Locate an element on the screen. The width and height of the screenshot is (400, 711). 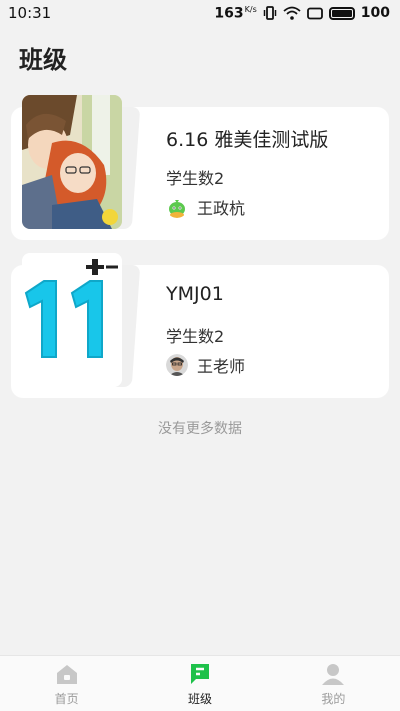
tab-class: 班级 is located at coordinates (199, 683).